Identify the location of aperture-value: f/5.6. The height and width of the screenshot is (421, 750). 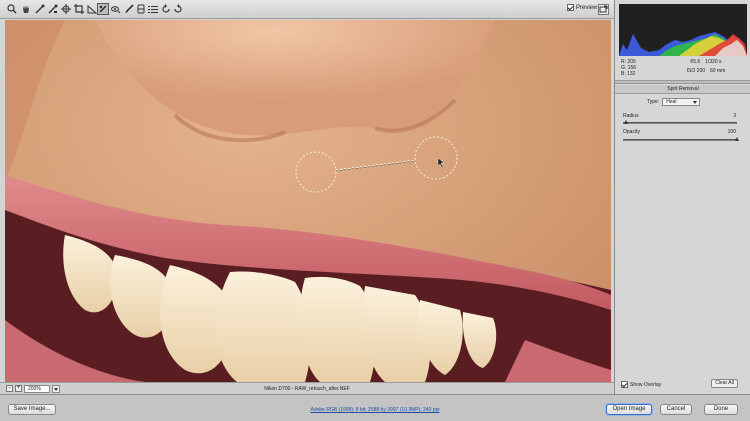
(695, 62).